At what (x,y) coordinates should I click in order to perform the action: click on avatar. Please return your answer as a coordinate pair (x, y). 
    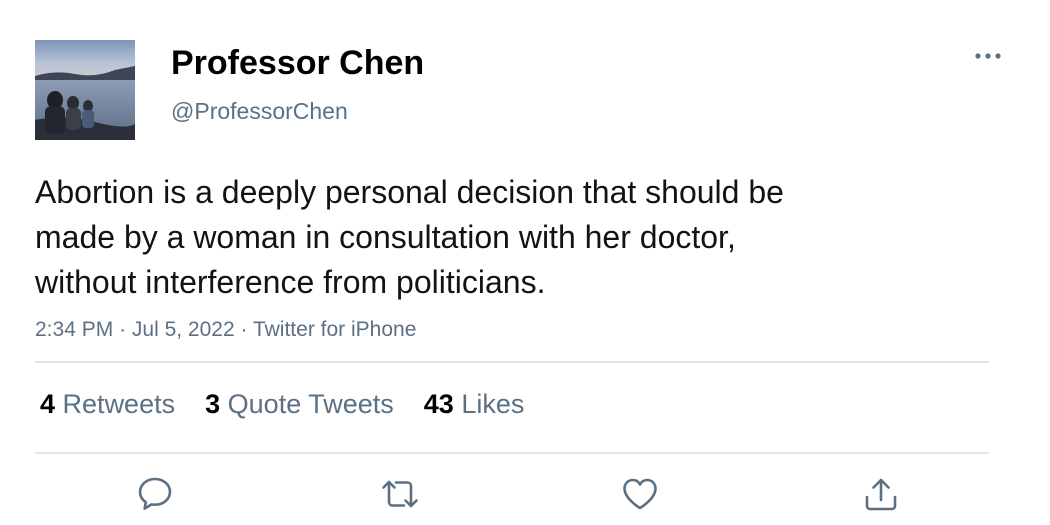
    Looking at the image, I should click on (85, 90).